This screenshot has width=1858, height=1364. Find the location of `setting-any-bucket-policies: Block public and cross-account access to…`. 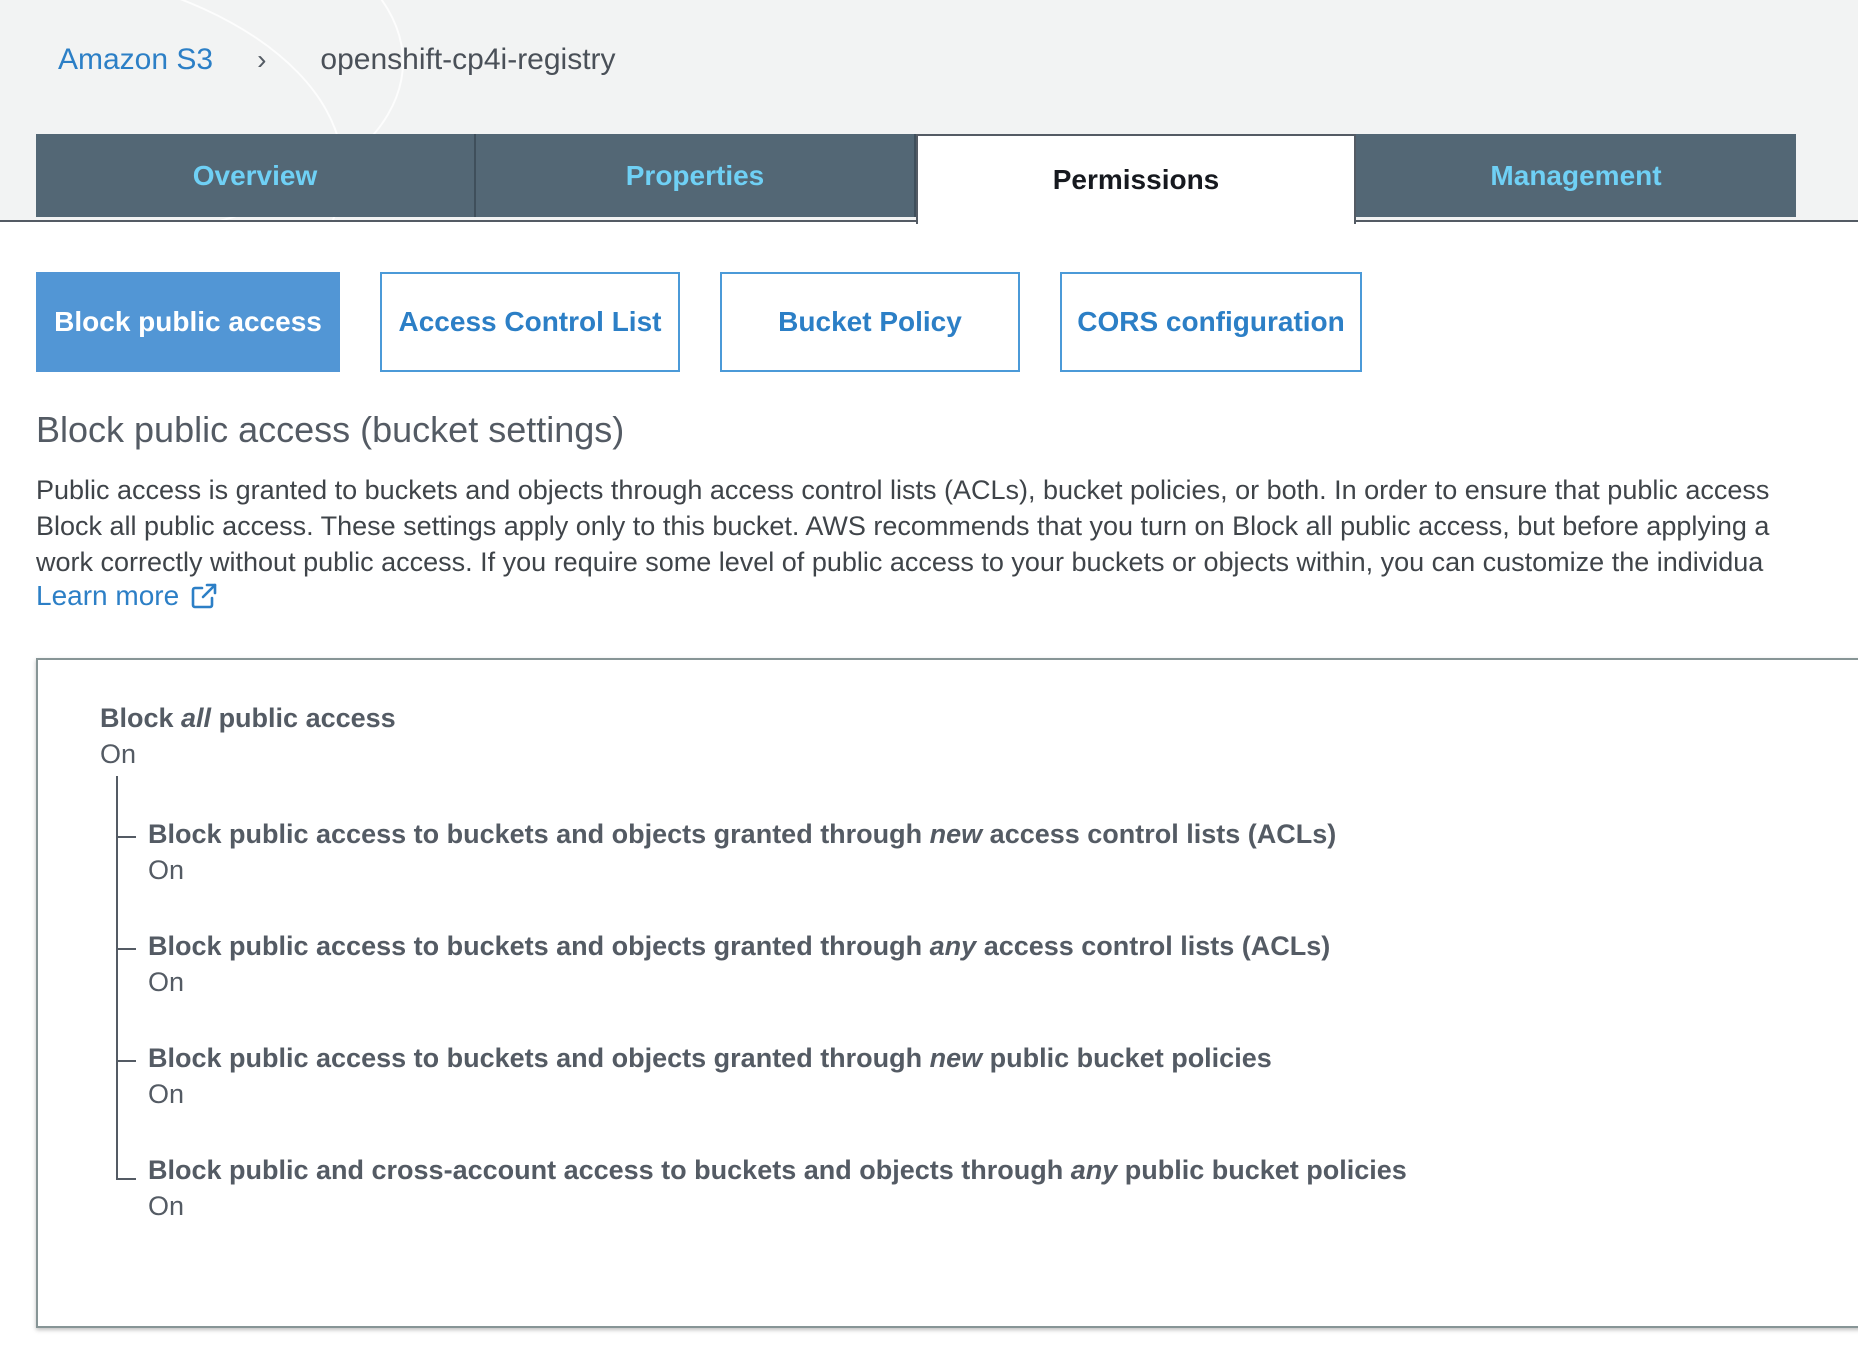

setting-any-bucket-policies: Block public and cross-account access to… is located at coordinates (777, 1188).